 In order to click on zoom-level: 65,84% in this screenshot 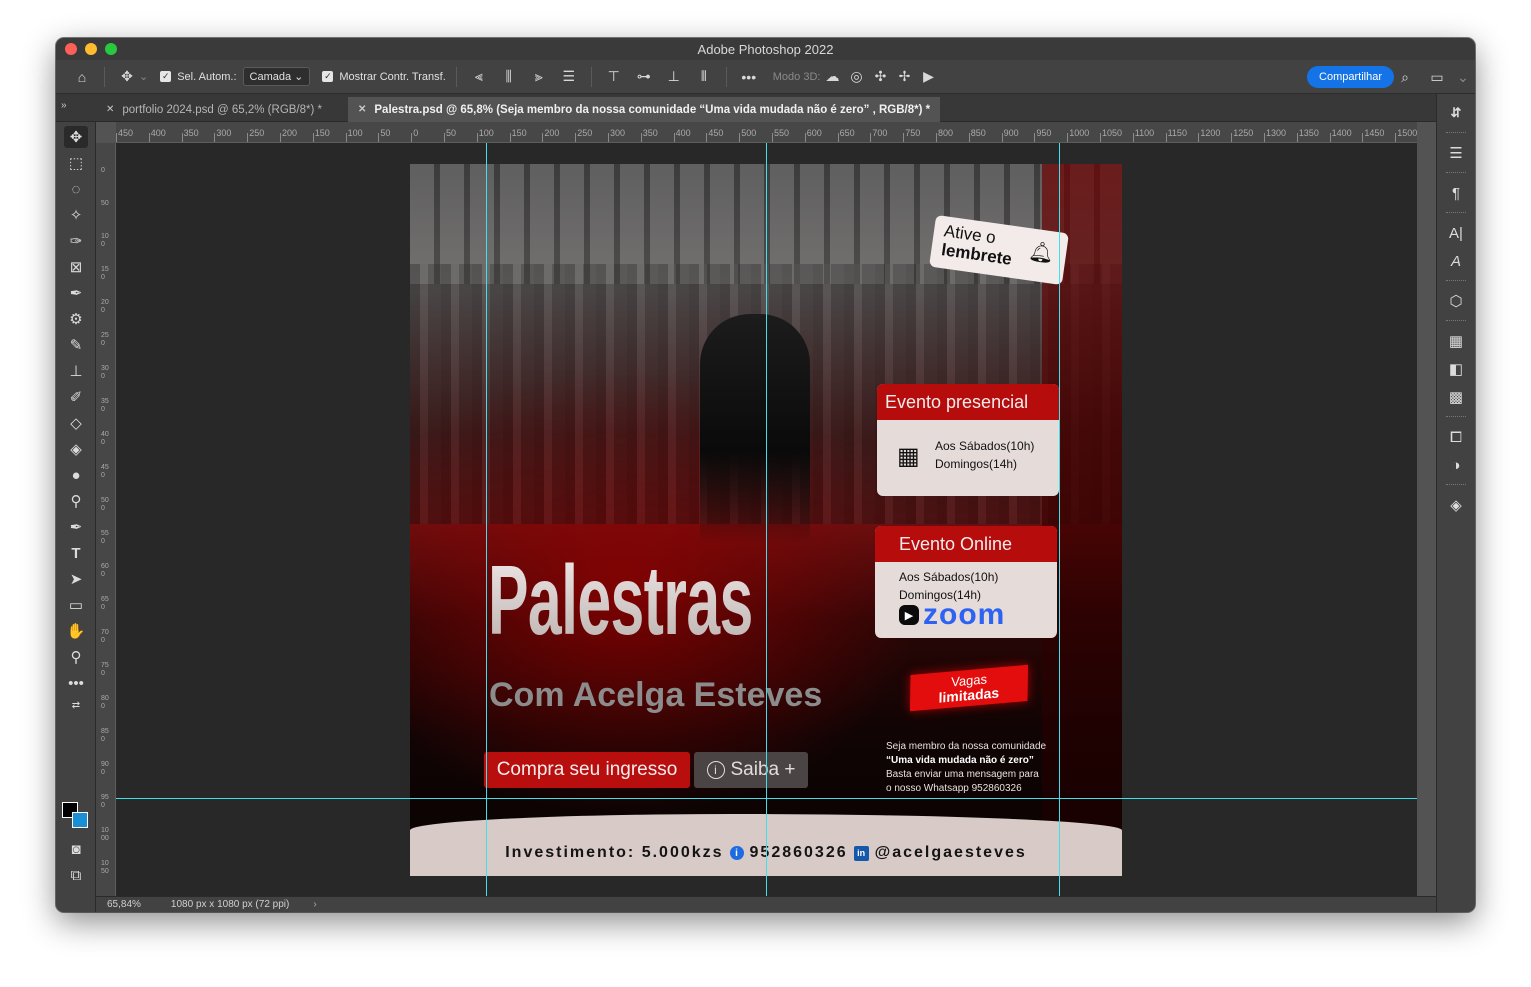, I will do `click(124, 904)`.